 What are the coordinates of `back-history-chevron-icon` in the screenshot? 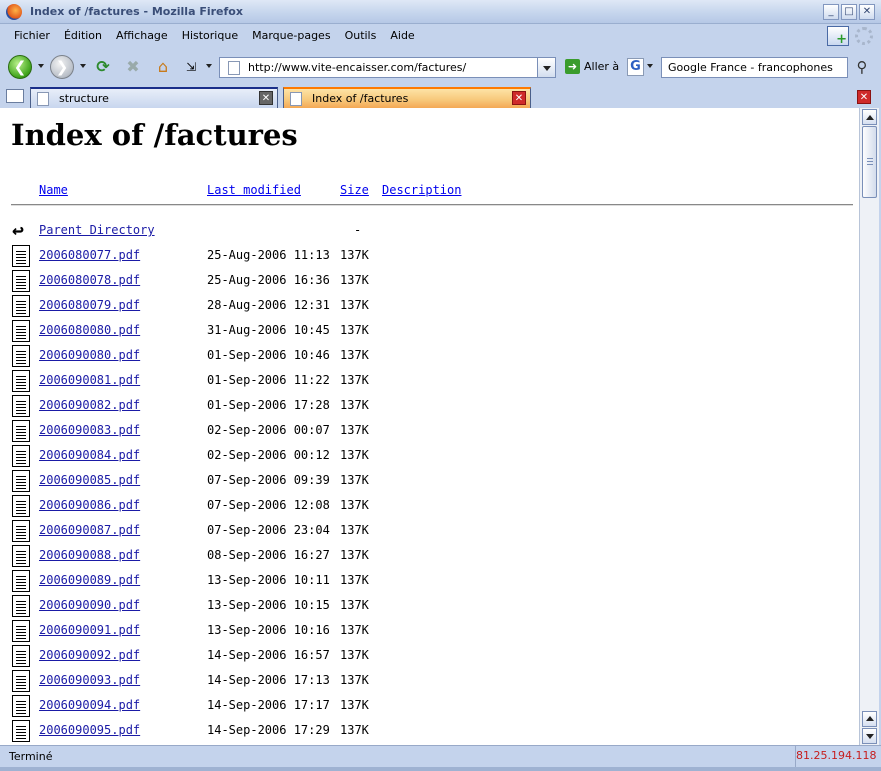 It's located at (41, 66).